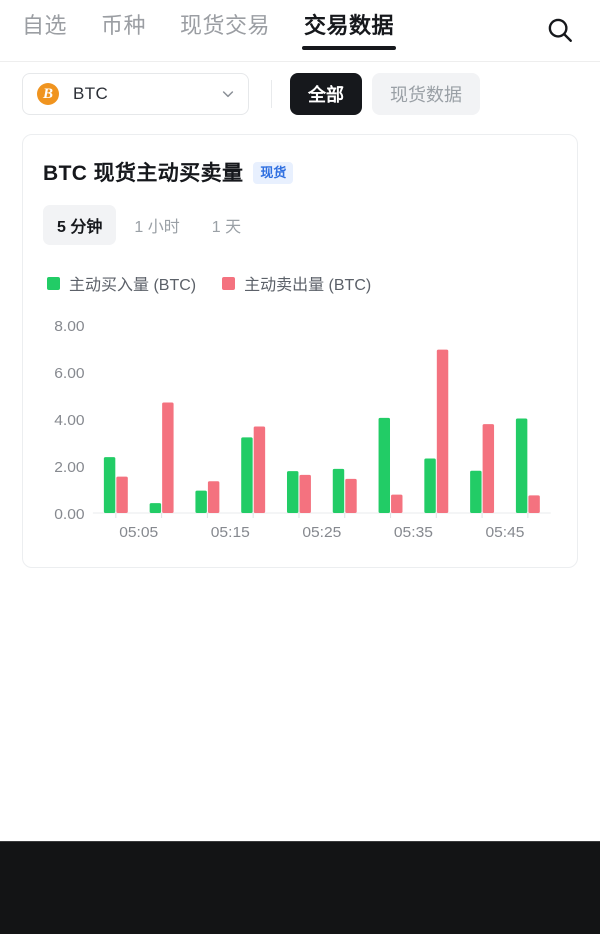  I want to click on range-tab-5m: 5 分钟, so click(80, 225).